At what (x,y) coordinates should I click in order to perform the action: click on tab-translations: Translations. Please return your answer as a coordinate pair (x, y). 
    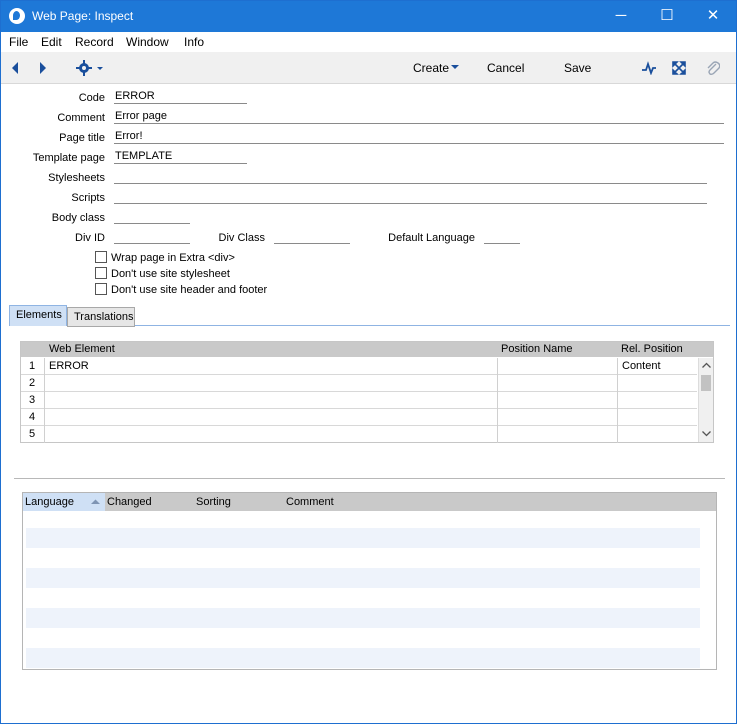
    Looking at the image, I should click on (101, 317).